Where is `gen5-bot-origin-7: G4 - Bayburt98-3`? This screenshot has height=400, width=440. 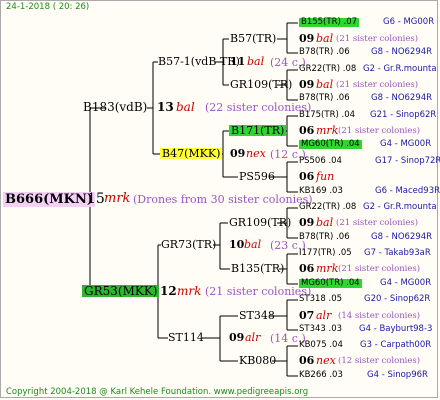
gen5-bot-origin-7: G4 - Bayburt98-3 is located at coordinates (396, 329).